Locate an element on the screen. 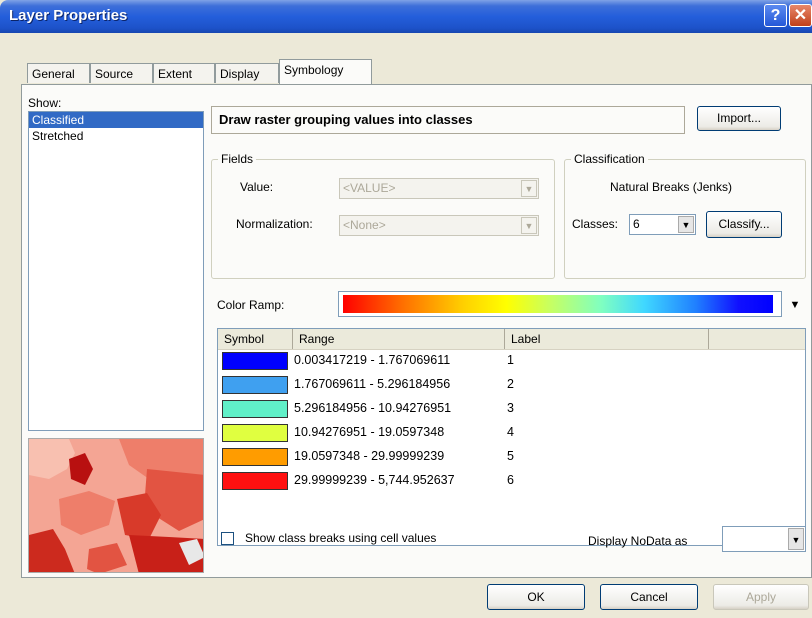  tab-extent: Extent is located at coordinates (184, 73).